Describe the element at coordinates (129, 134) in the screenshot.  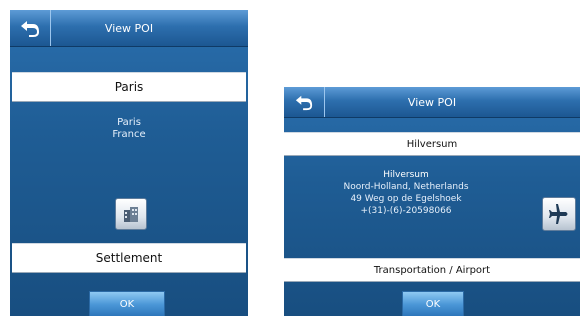
I see `details-line: France` at that location.